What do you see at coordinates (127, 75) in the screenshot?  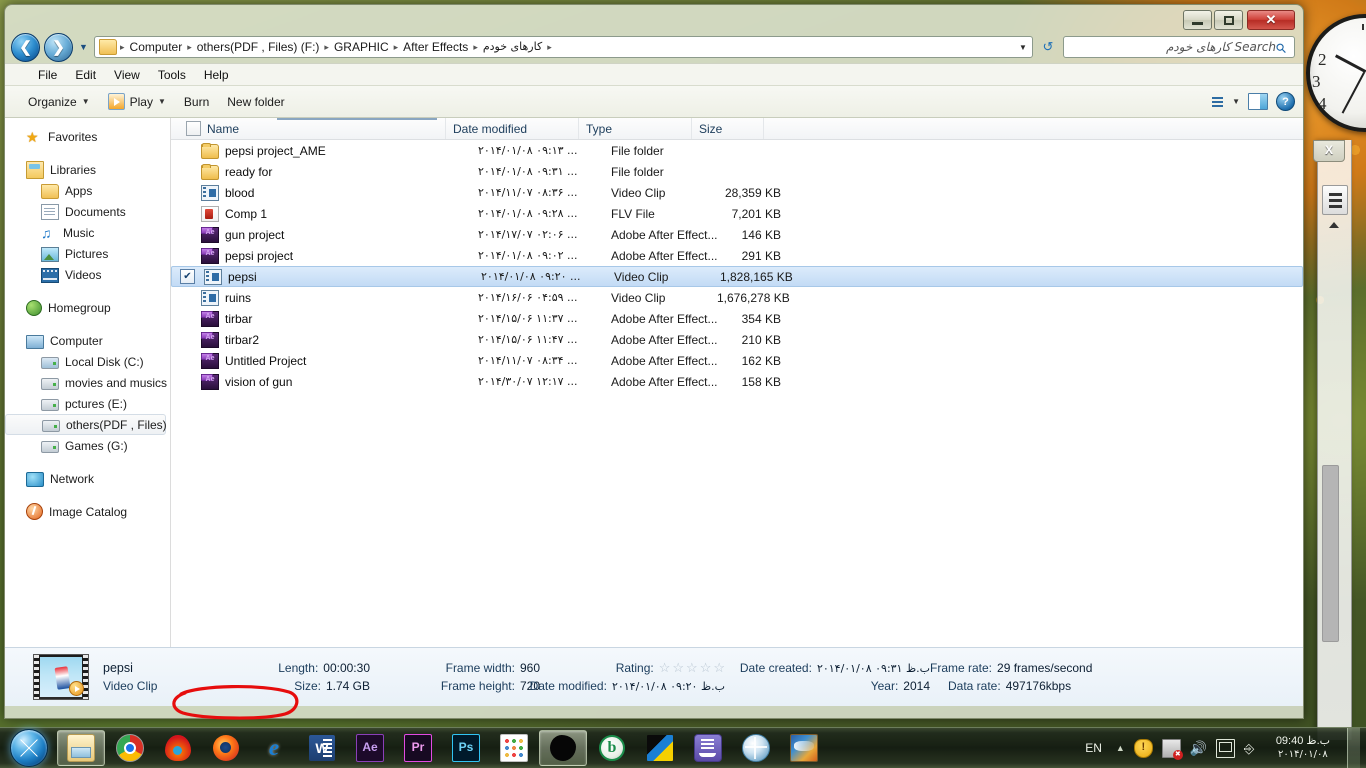 I see `menu-view: View` at bounding box center [127, 75].